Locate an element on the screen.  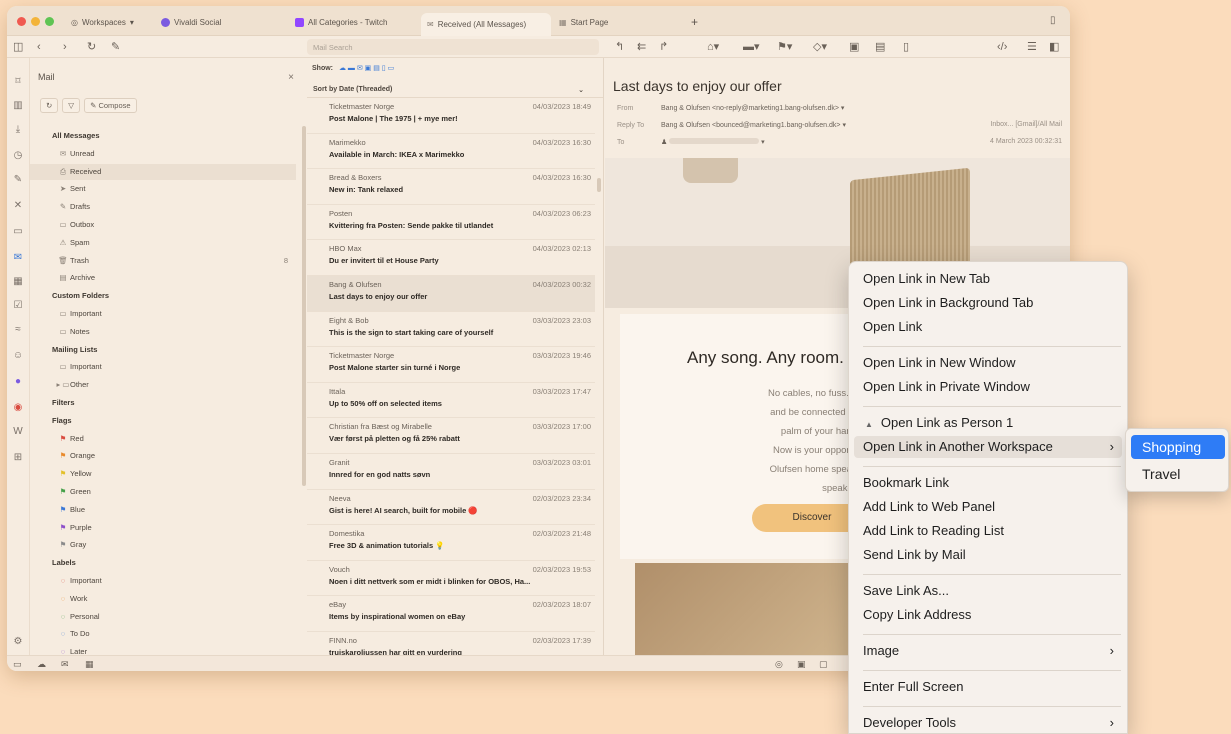
folder-item: ◌ Work is located at coordinates (163, 599).